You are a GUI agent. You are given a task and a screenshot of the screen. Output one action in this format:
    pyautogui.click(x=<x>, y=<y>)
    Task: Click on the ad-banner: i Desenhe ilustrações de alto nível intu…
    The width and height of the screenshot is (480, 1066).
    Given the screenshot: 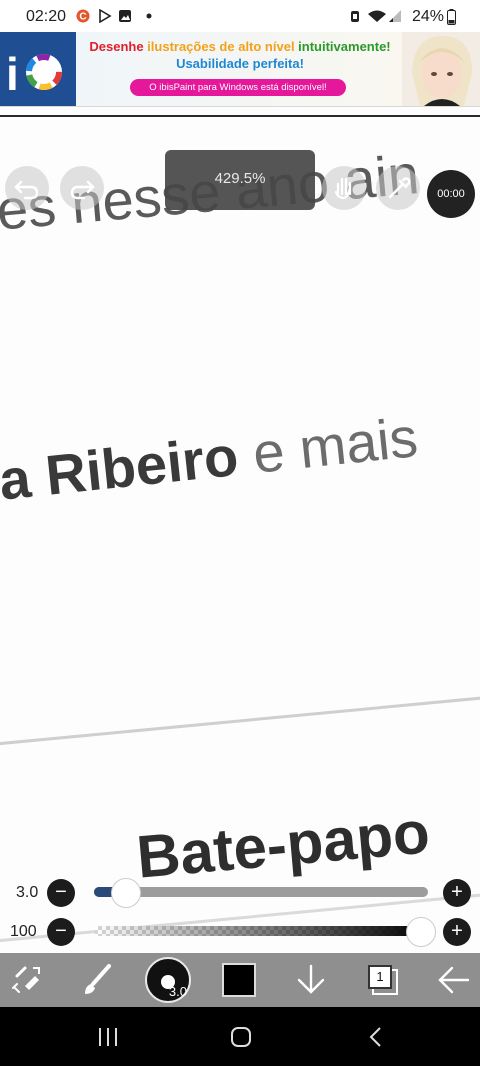 What is the action you would take?
    pyautogui.click(x=240, y=69)
    